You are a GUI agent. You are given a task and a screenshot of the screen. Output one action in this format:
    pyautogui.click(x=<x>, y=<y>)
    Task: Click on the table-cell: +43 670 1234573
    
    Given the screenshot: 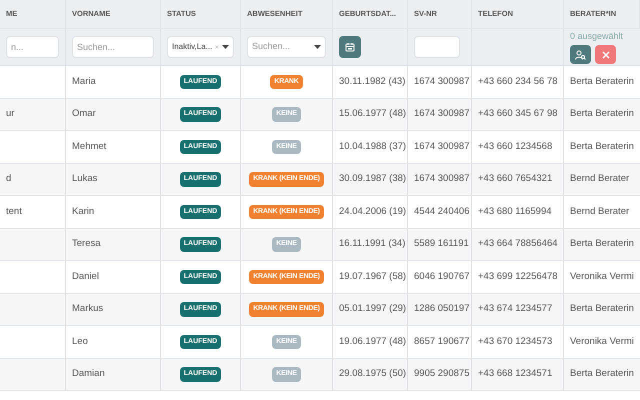 What is the action you would take?
    pyautogui.click(x=515, y=341)
    